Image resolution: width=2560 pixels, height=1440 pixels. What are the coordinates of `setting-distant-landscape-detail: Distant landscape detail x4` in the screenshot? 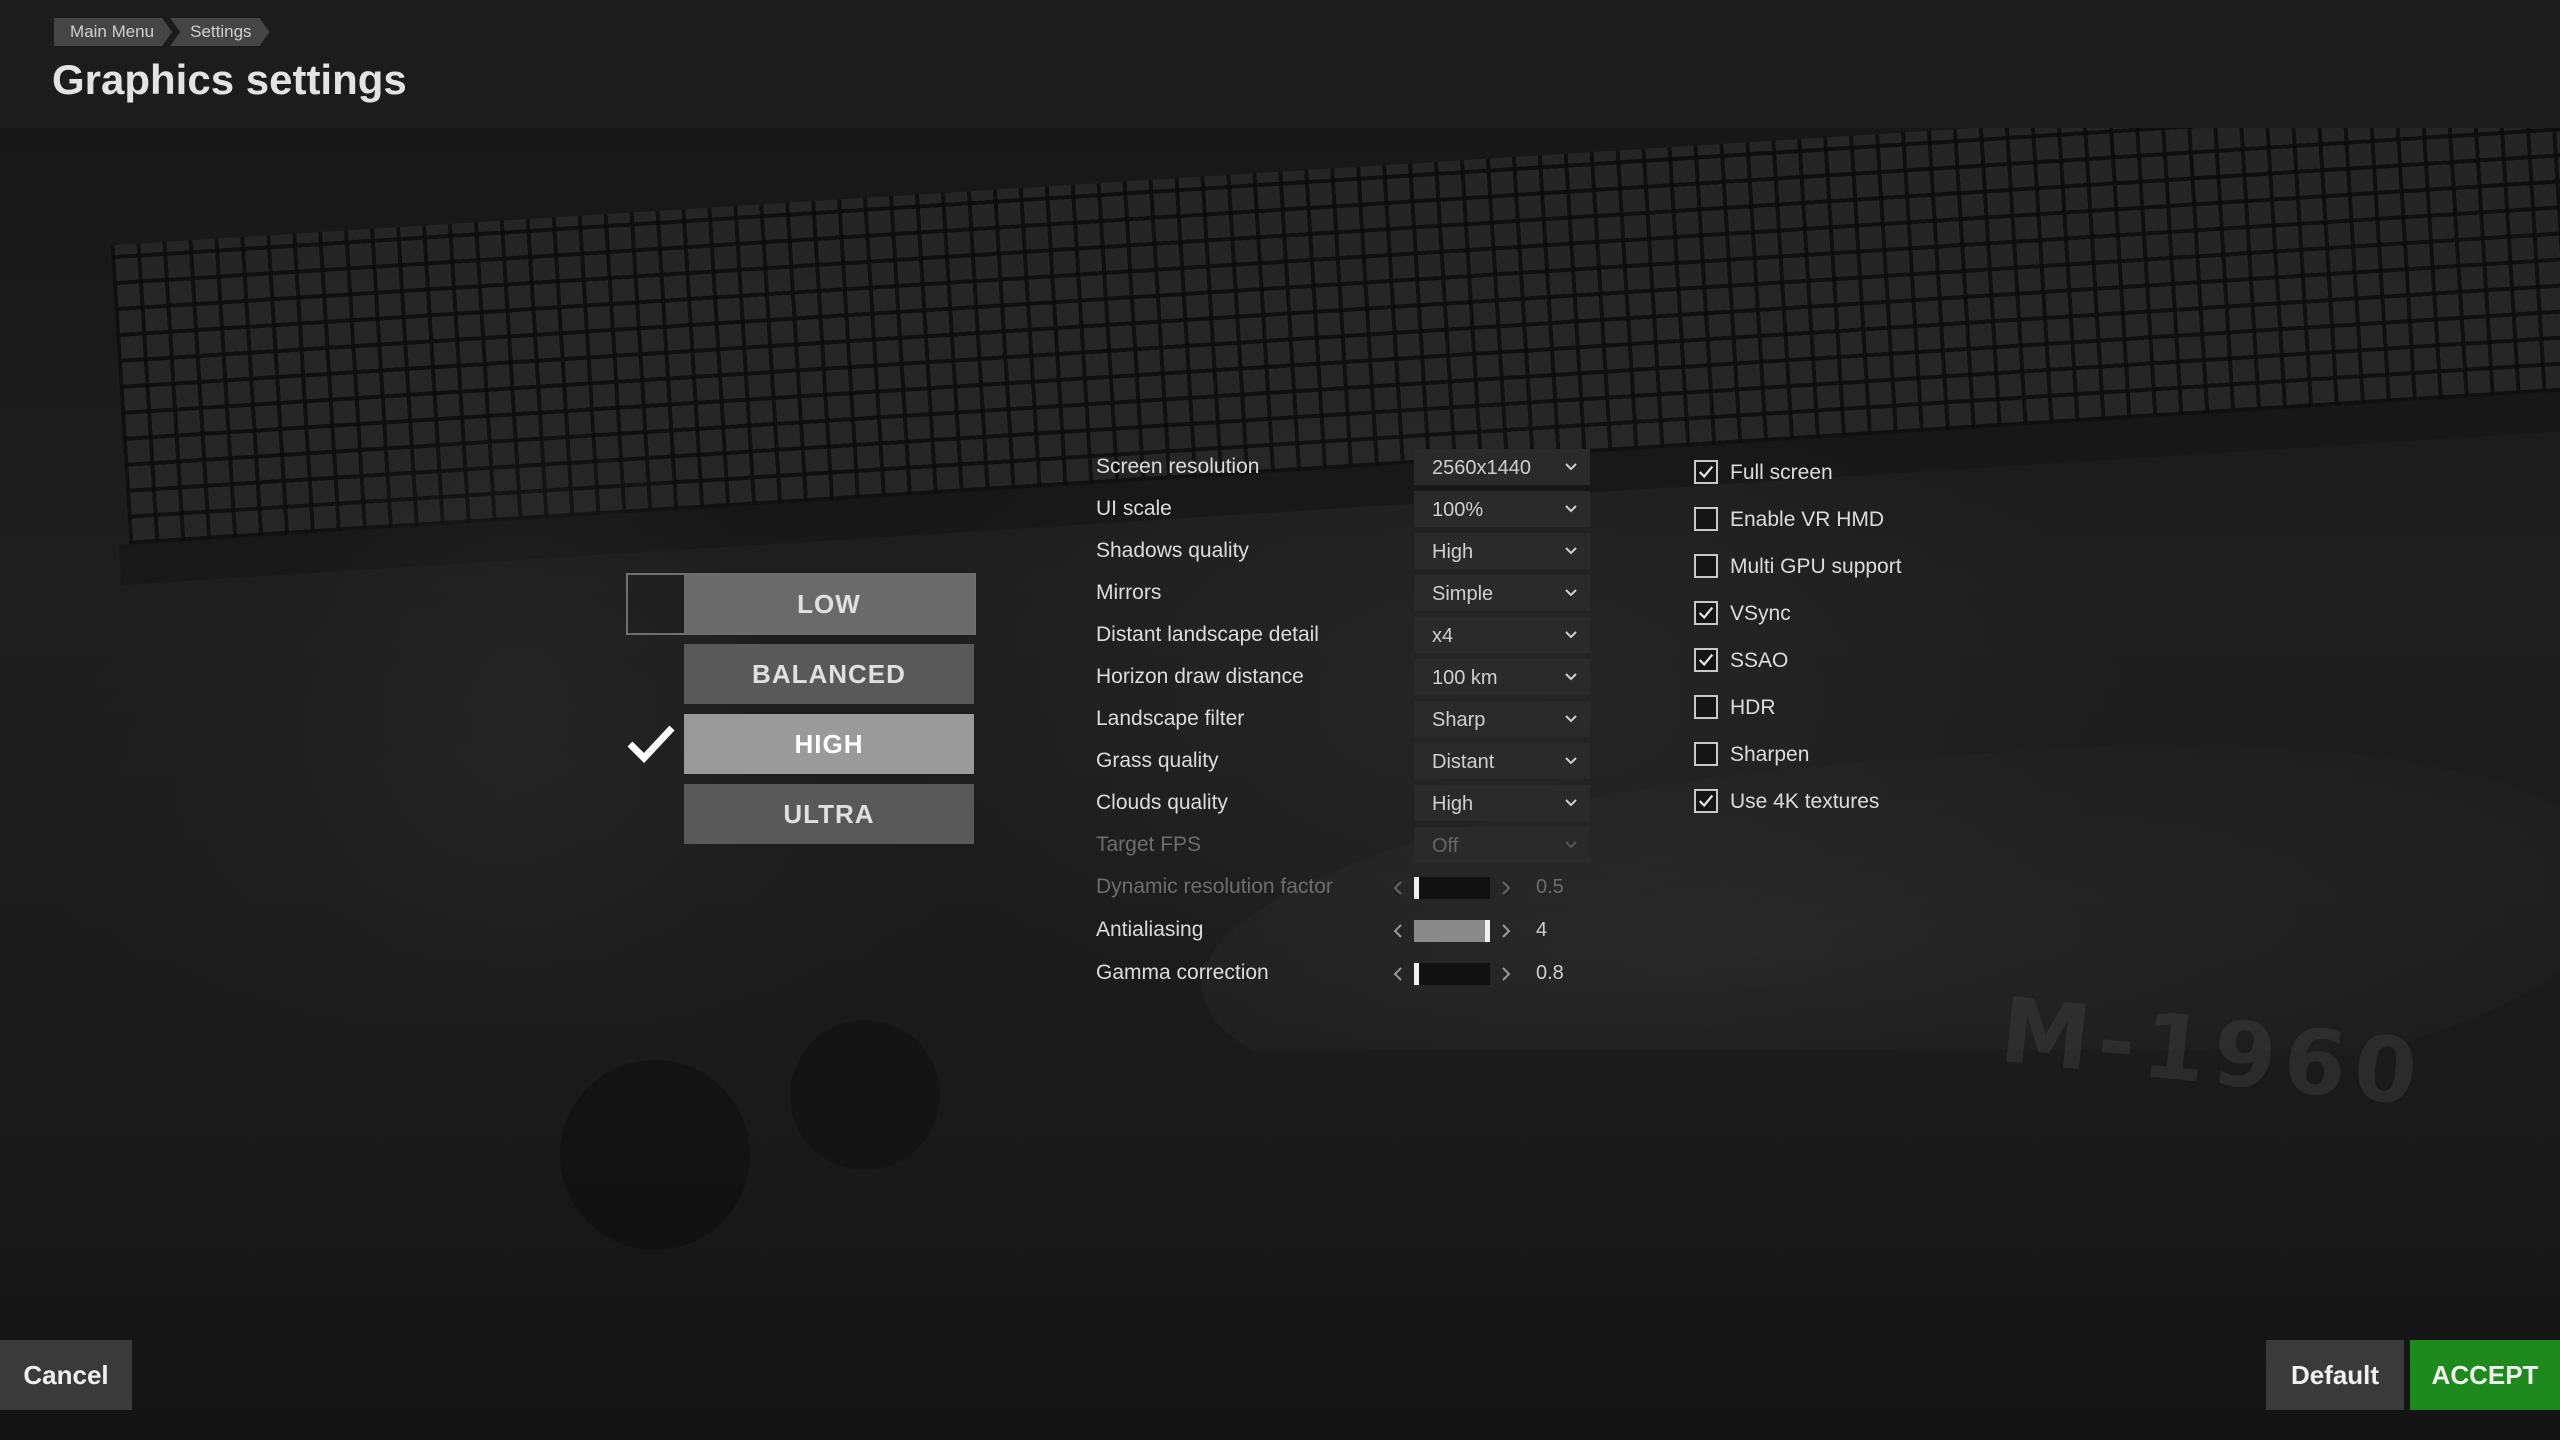 It's located at (1346, 636).